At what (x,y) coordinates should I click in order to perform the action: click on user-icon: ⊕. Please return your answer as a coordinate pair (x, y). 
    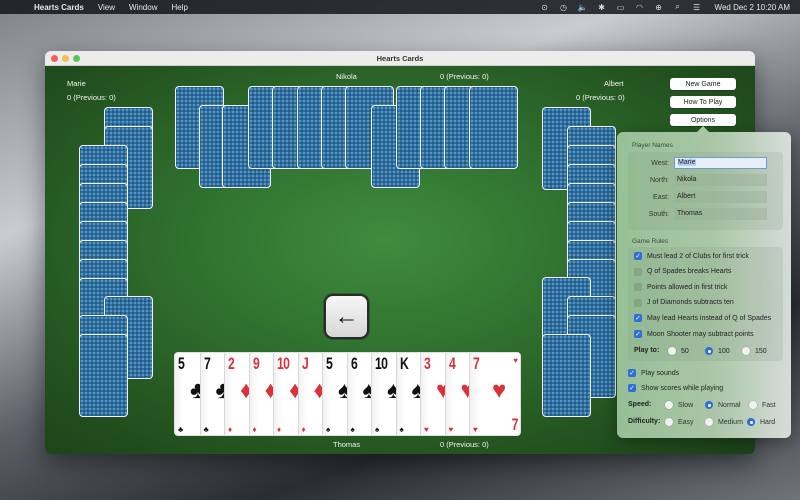
    Looking at the image, I should click on (659, 7).